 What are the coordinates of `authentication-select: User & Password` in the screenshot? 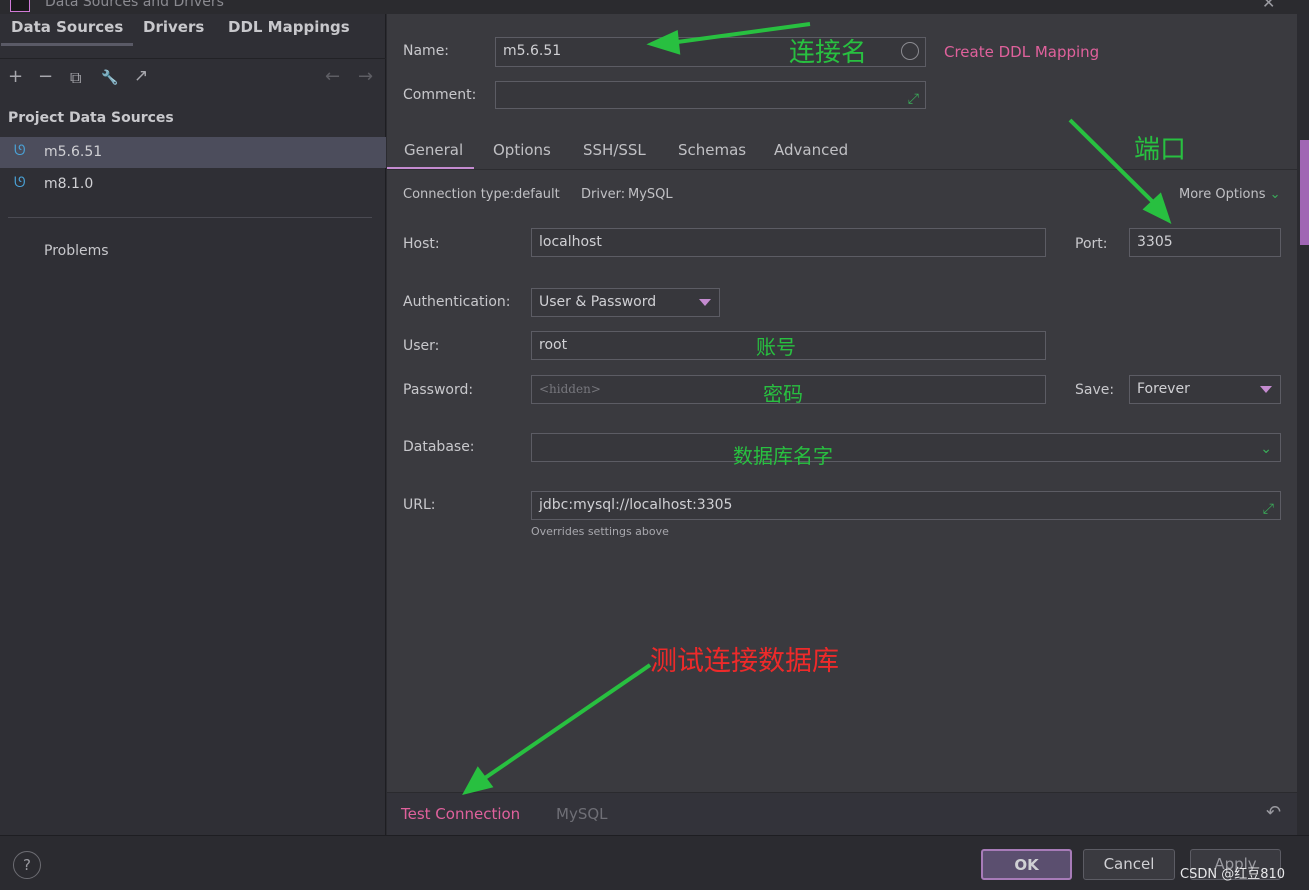 It's located at (625, 302).